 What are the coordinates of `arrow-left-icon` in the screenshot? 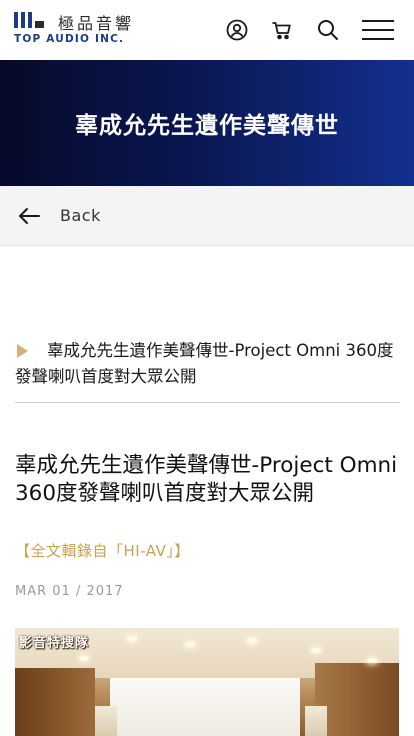 It's located at (29, 216).